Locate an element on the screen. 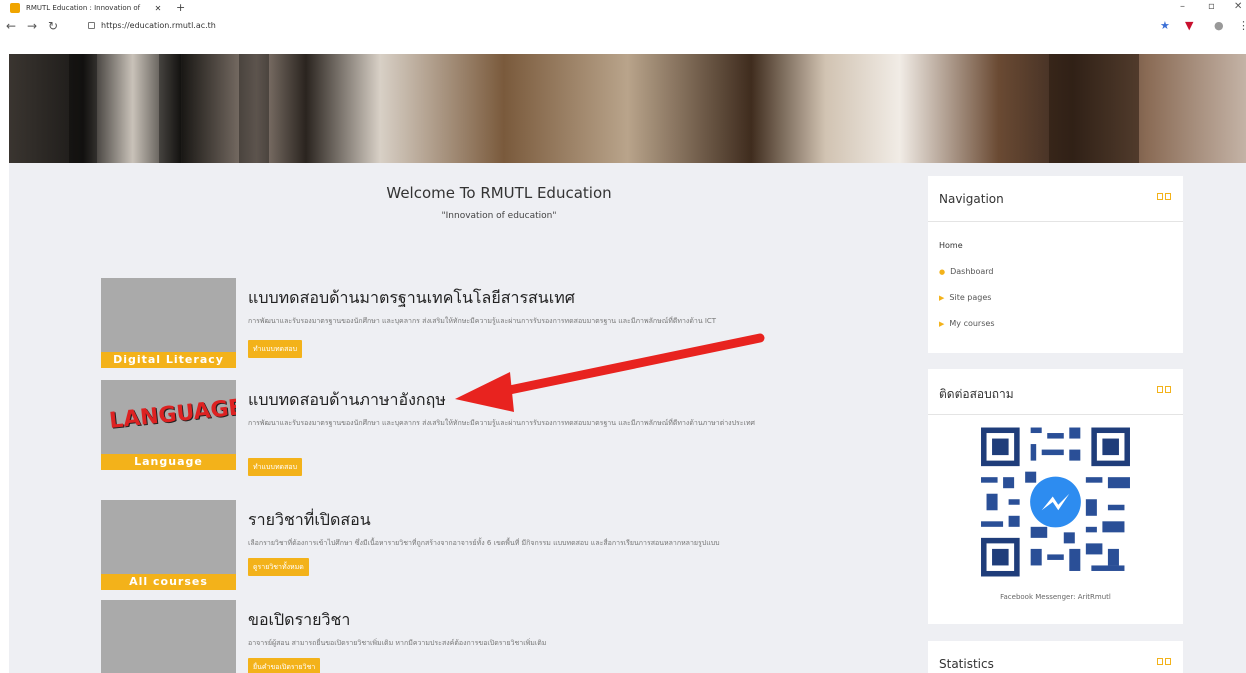 The image size is (1246, 673). course-title: แบบทดสอบด้านมาตรฐานเทคโนโลยีสารสนเทศ is located at coordinates (411, 298).